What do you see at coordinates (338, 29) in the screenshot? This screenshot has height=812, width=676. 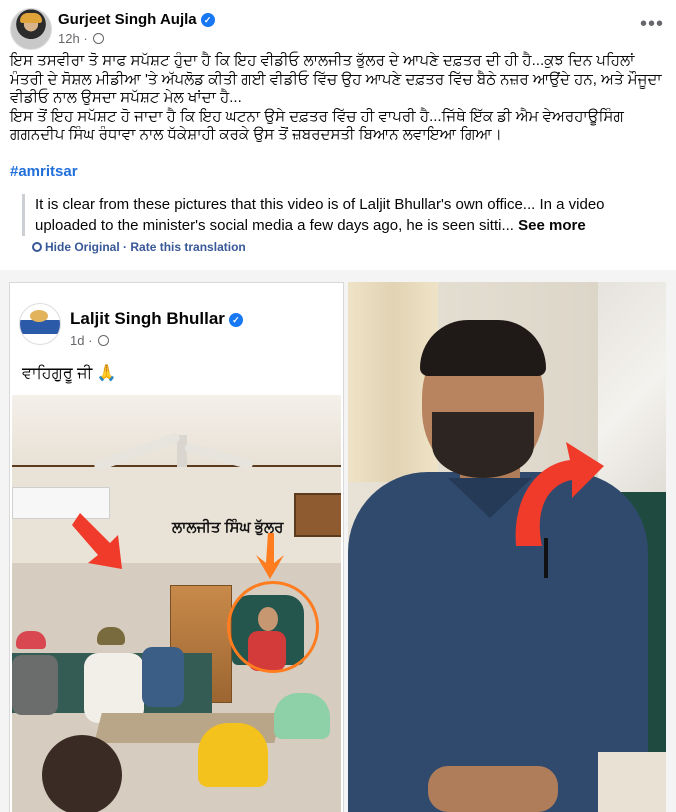 I see `post-header: Gurjeet Singh Aujla ✓ 12h · •••` at bounding box center [338, 29].